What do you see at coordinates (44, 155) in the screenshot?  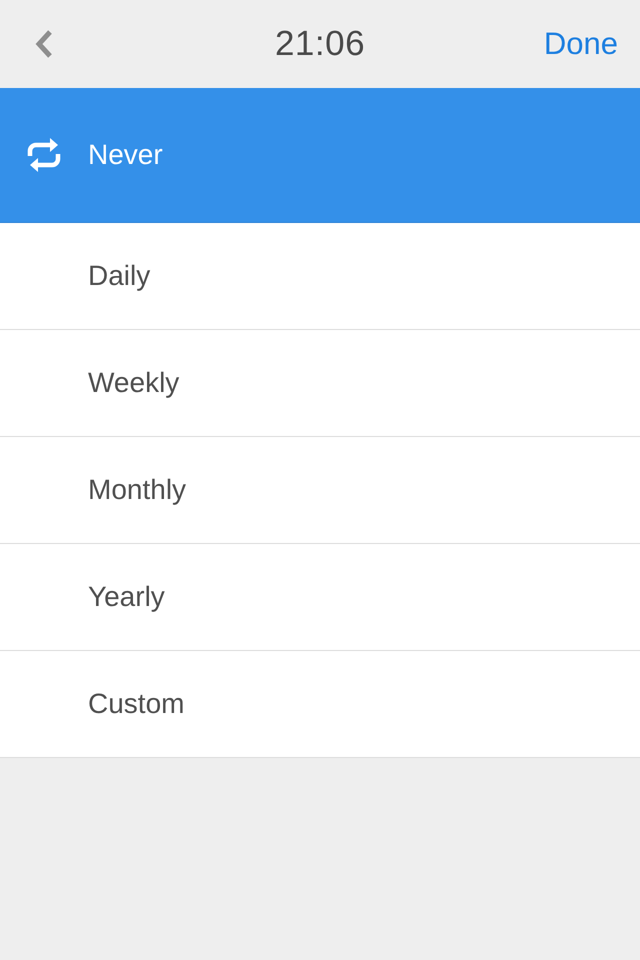 I see `repeat-icon` at bounding box center [44, 155].